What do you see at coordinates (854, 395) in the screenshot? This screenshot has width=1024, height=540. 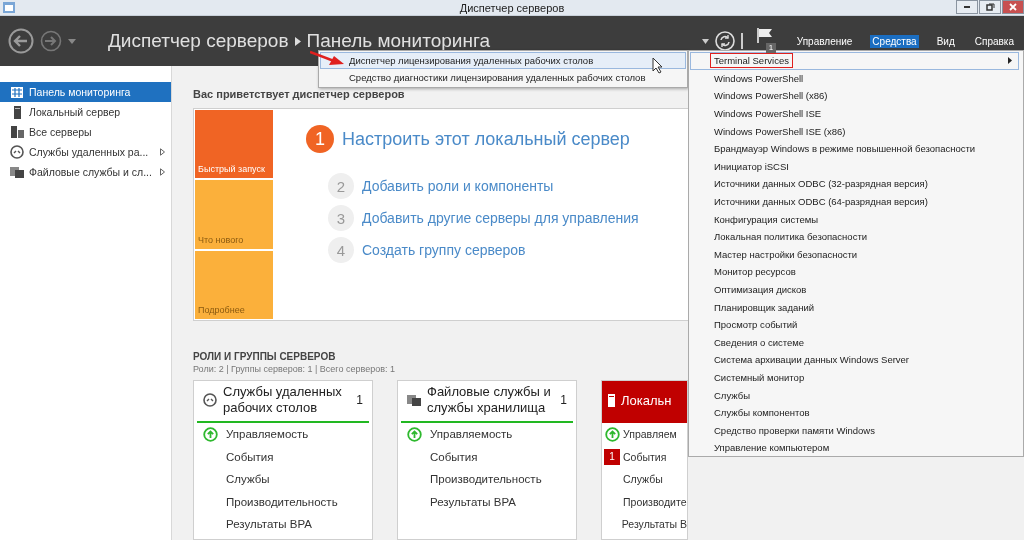 I see `menu-item: Службы` at bounding box center [854, 395].